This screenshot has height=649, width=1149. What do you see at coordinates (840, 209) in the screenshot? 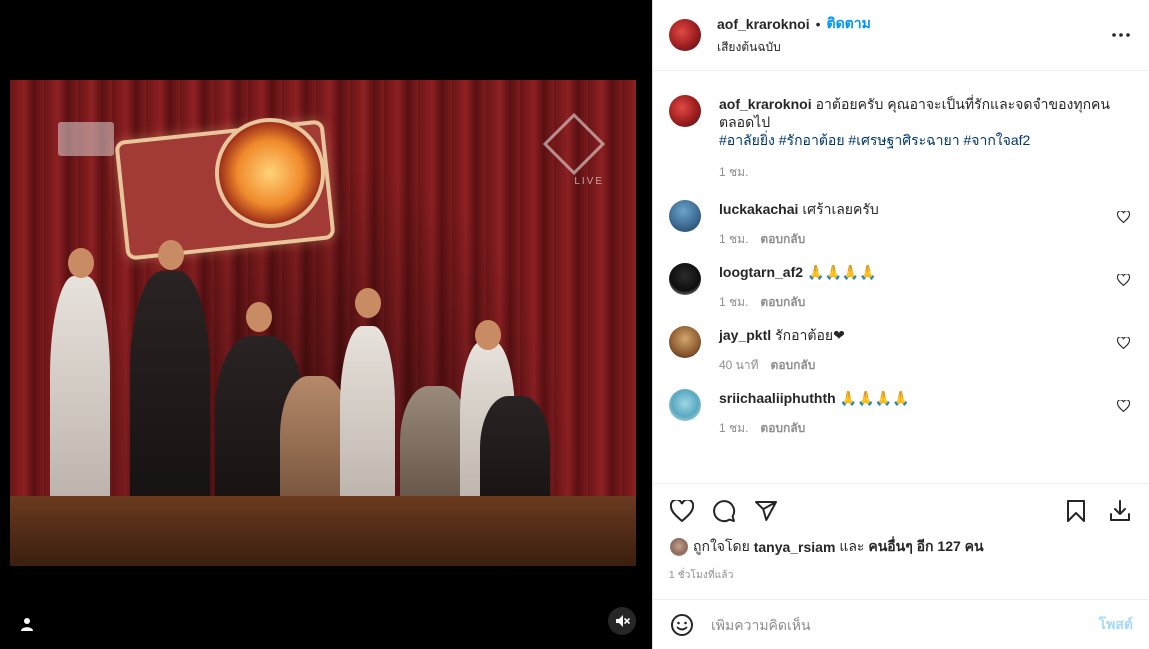
I see `comment-message: เศร้าเลยครับ` at bounding box center [840, 209].